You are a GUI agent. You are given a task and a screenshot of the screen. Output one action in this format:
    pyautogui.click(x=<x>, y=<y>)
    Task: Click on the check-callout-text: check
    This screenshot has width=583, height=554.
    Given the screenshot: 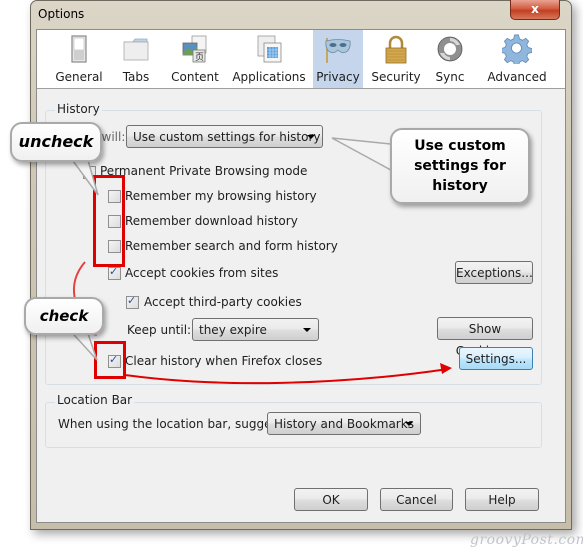 What is the action you would take?
    pyautogui.click(x=64, y=316)
    